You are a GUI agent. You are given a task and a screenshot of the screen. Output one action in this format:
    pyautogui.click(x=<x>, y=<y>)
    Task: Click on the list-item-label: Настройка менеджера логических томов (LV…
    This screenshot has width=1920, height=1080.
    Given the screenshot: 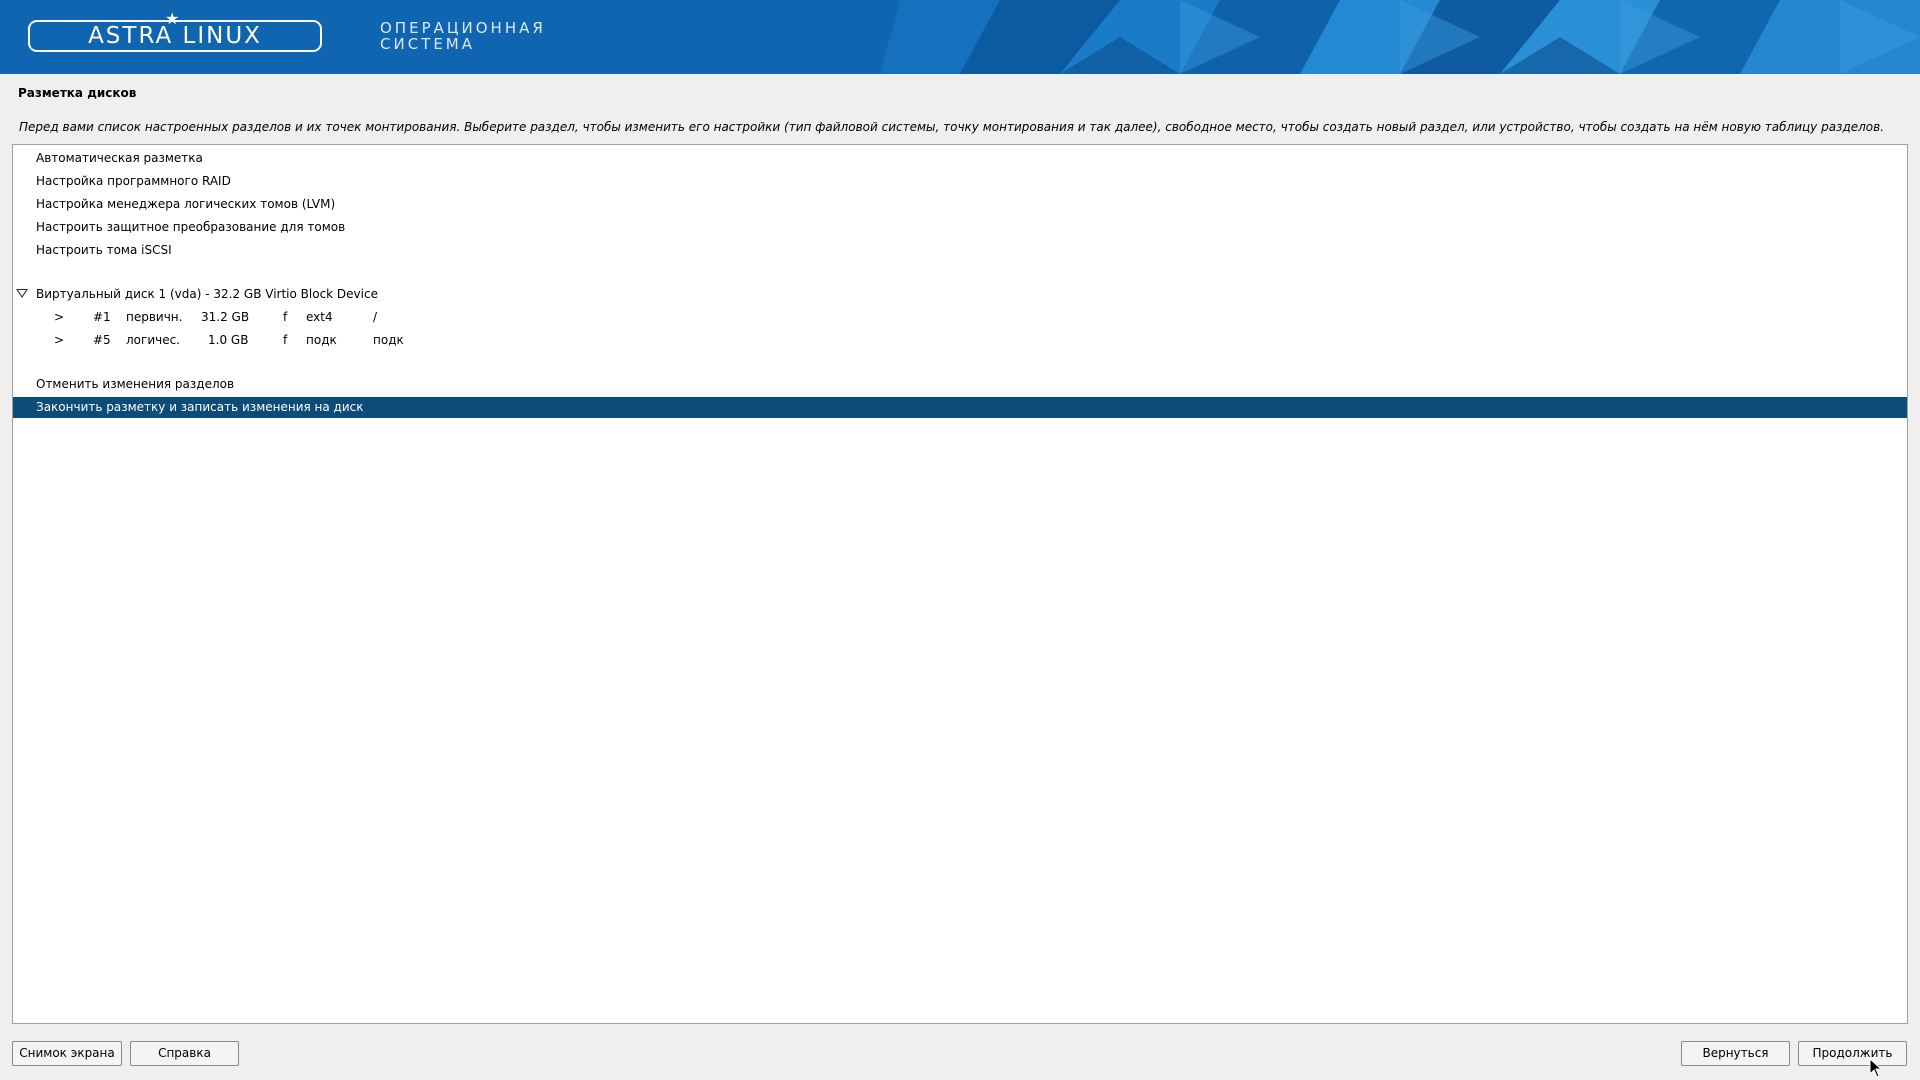 What is the action you would take?
    pyautogui.click(x=186, y=204)
    